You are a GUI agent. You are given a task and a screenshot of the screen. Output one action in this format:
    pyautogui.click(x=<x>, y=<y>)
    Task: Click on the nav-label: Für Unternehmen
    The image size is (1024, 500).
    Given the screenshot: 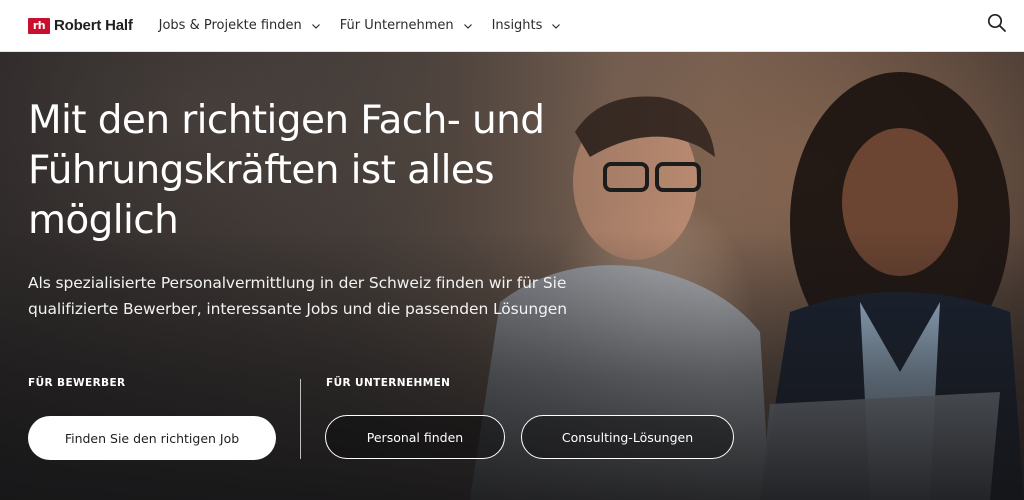 What is the action you would take?
    pyautogui.click(x=396, y=25)
    